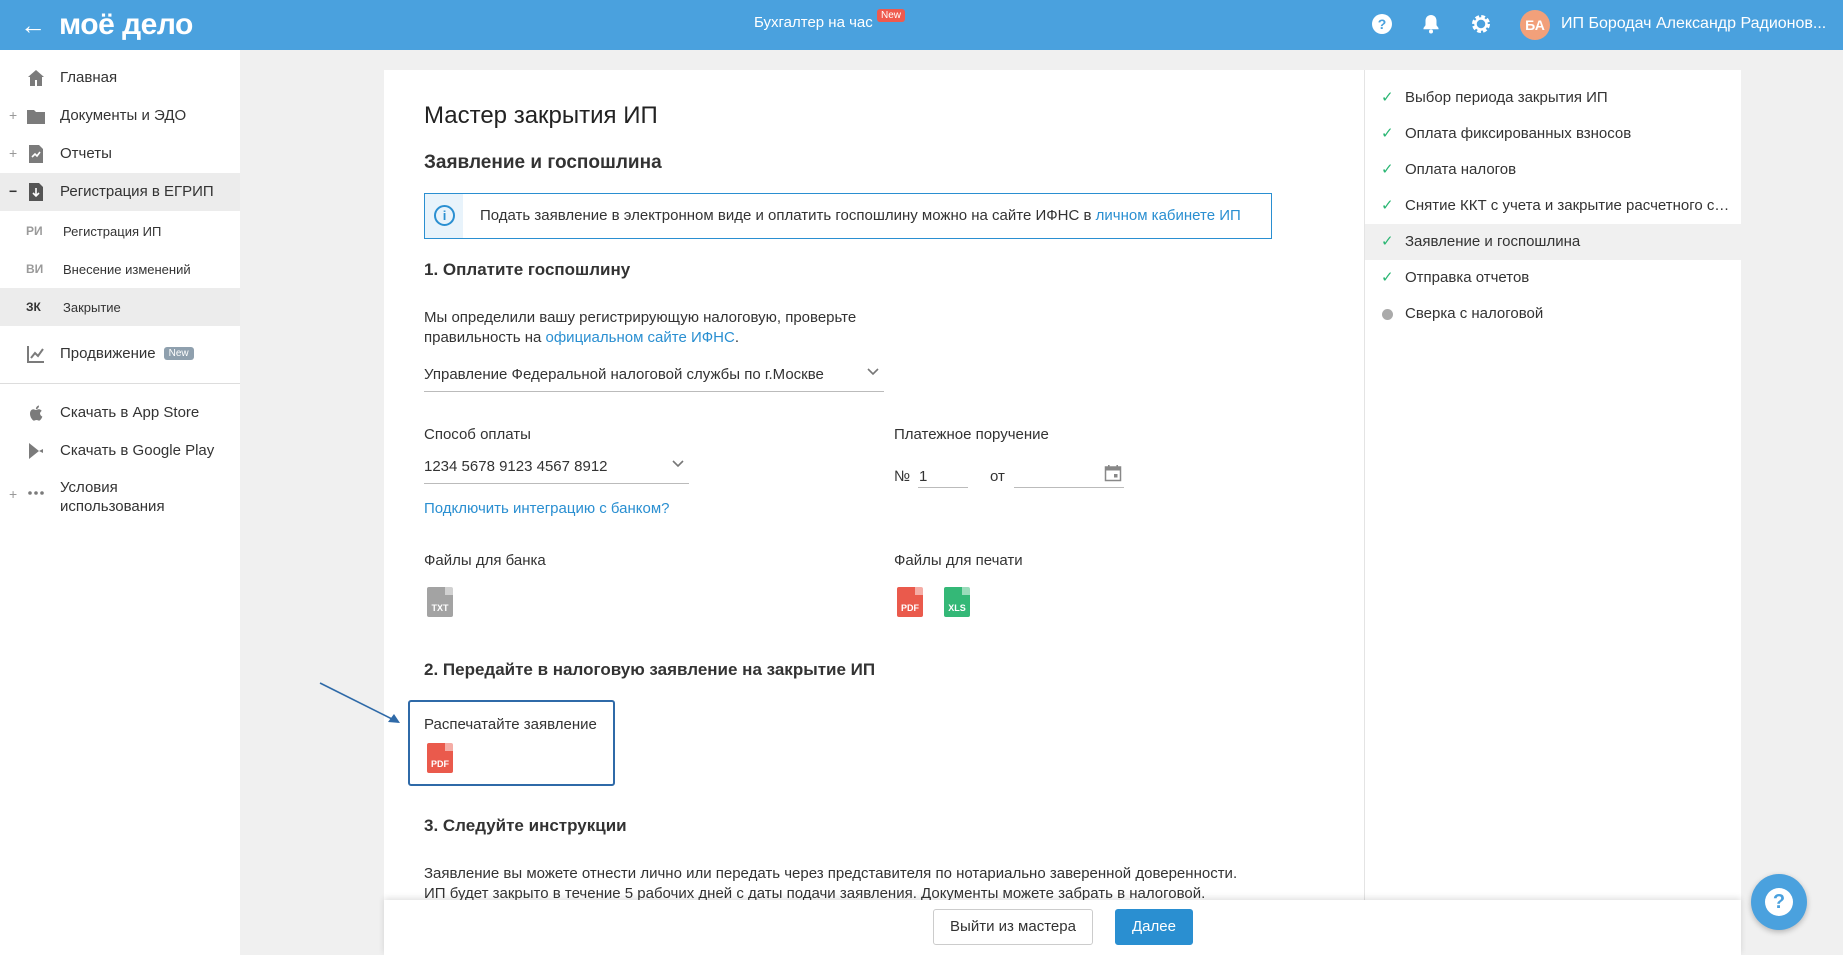  I want to click on gear-icon, so click(1481, 24).